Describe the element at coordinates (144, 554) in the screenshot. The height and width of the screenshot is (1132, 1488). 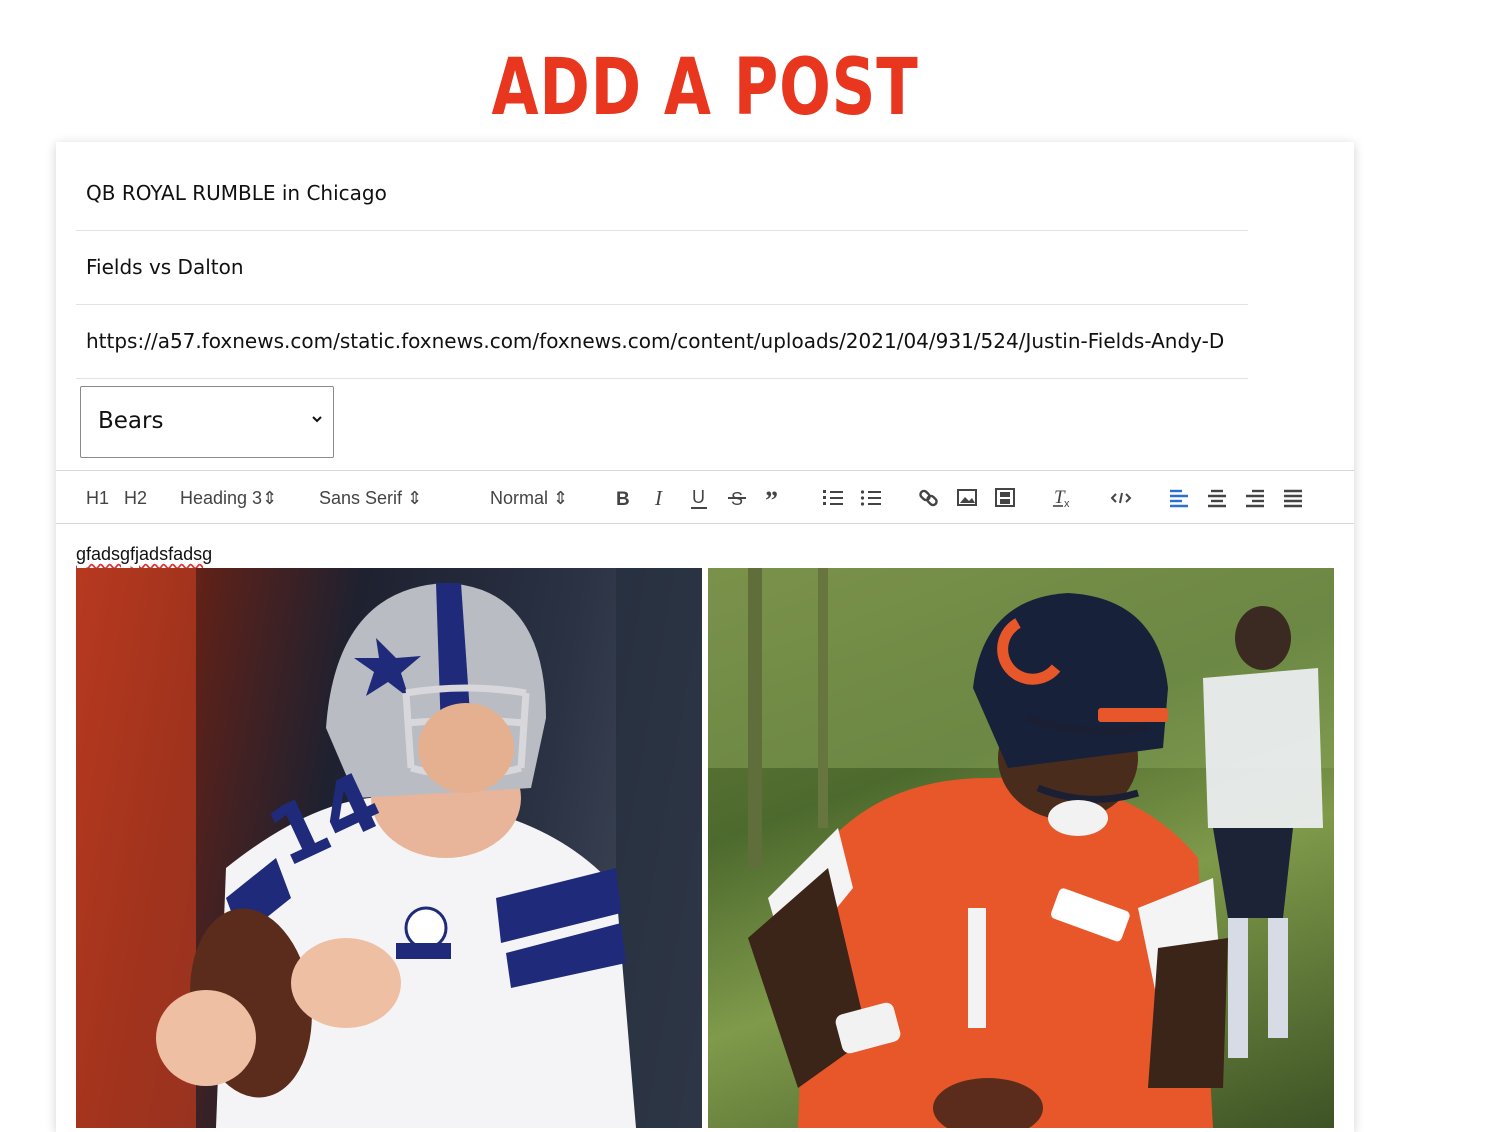
I see `editor-text: gfadsgfjadsfadsg` at that location.